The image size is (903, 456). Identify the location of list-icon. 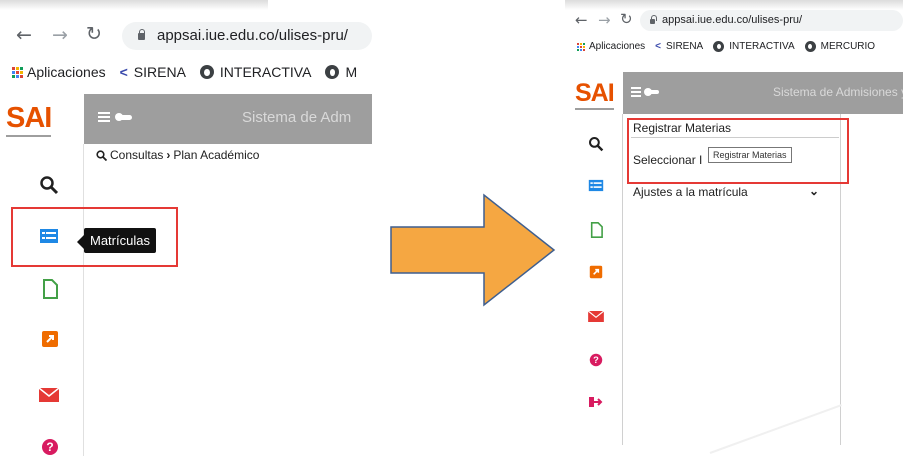
(596, 185).